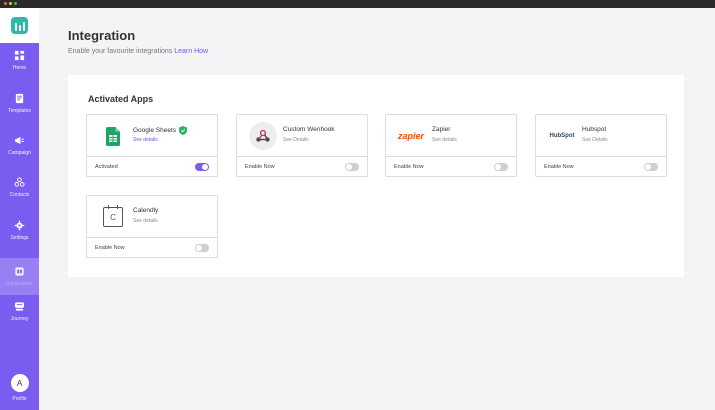 Image resolution: width=715 pixels, height=410 pixels. I want to click on sidebar-item-integrations: Integrations, so click(19, 276).